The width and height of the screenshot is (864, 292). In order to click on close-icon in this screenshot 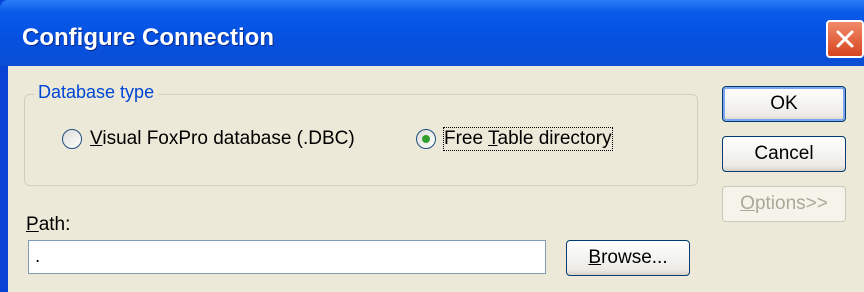, I will do `click(845, 39)`.